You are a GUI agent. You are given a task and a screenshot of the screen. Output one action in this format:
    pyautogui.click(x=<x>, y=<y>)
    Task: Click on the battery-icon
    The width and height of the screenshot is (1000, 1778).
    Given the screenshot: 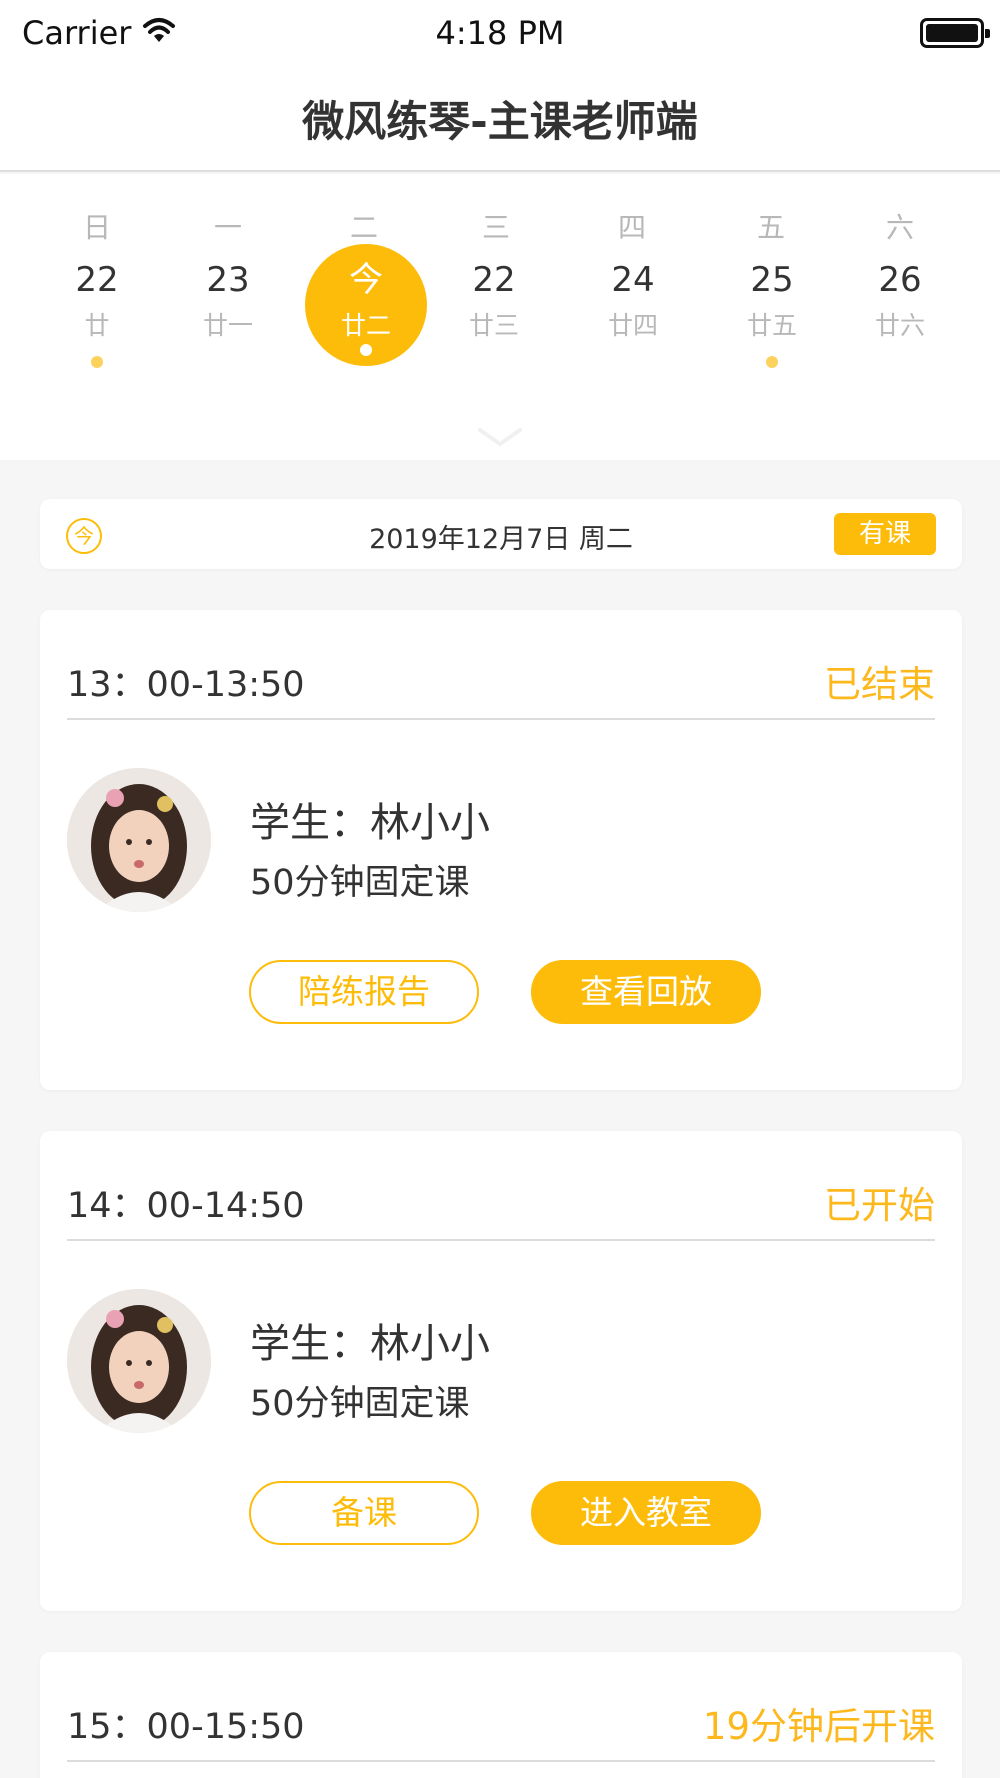 What is the action you would take?
    pyautogui.click(x=955, y=33)
    